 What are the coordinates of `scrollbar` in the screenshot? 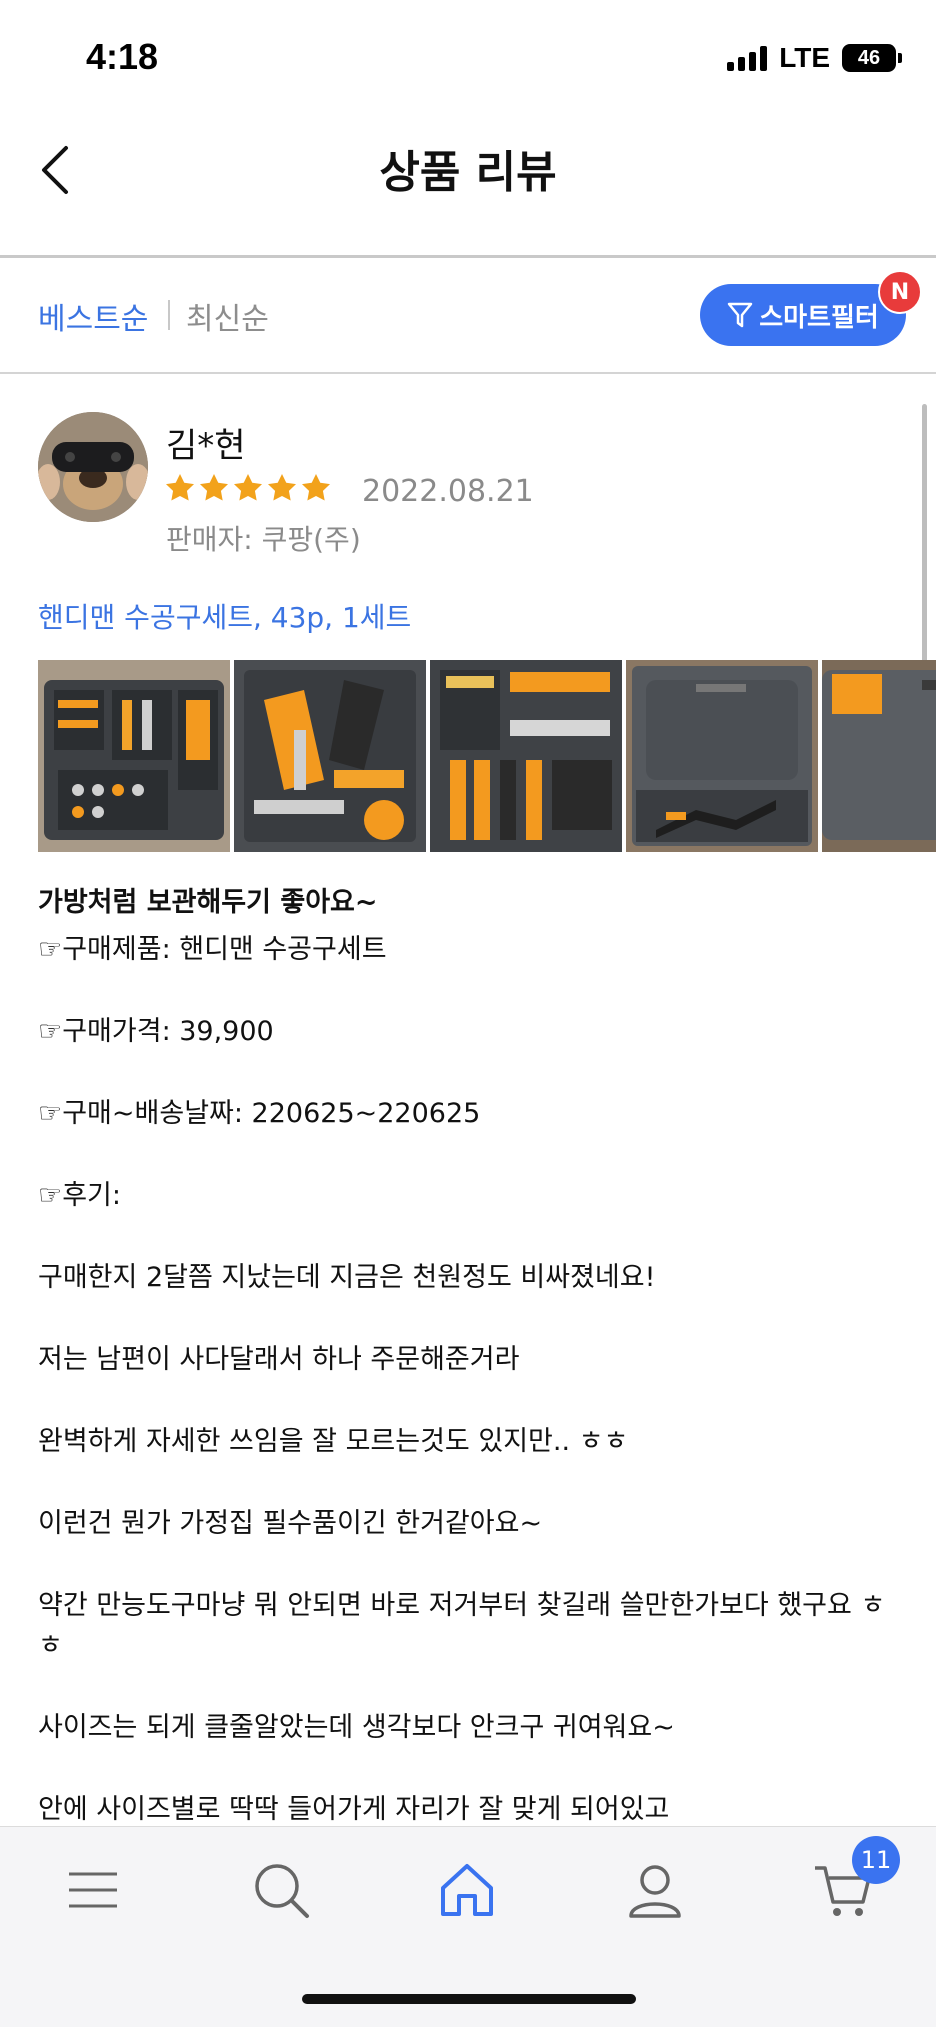 It's located at (924, 554).